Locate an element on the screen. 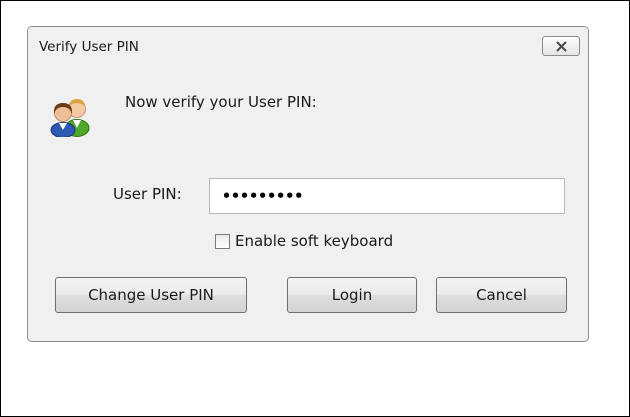  change-user-pin-button: Change User PIN is located at coordinates (151, 295).